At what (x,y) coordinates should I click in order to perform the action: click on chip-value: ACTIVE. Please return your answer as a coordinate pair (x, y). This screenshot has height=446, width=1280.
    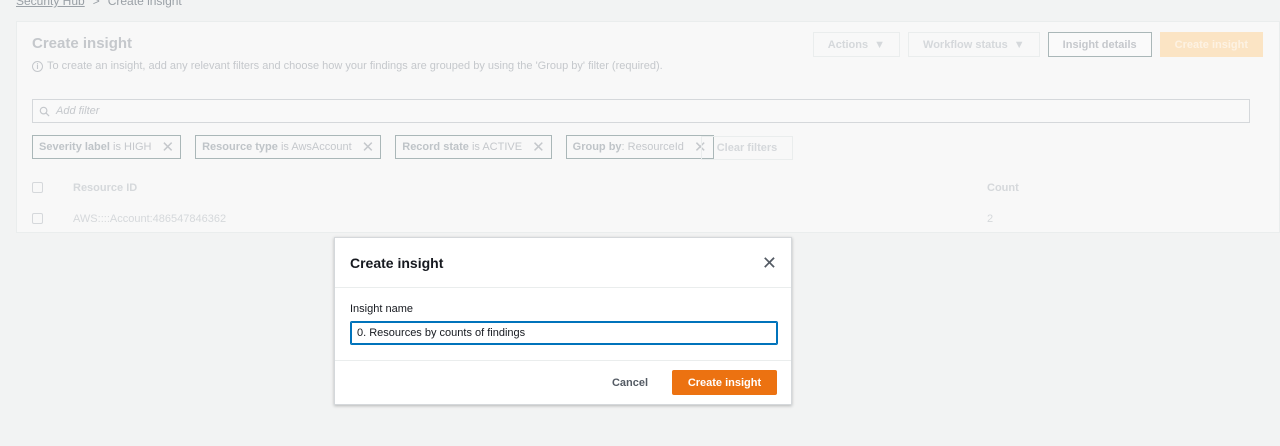
    Looking at the image, I should click on (502, 147).